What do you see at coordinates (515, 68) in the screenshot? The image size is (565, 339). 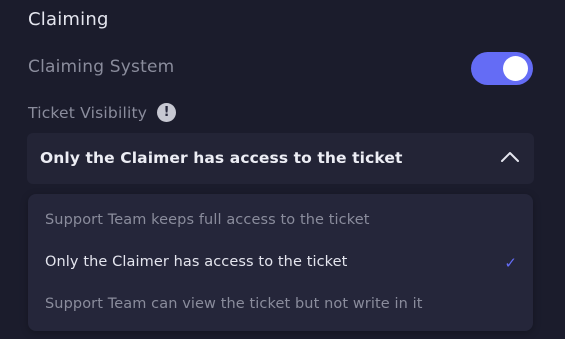 I see `toggle-knob` at bounding box center [515, 68].